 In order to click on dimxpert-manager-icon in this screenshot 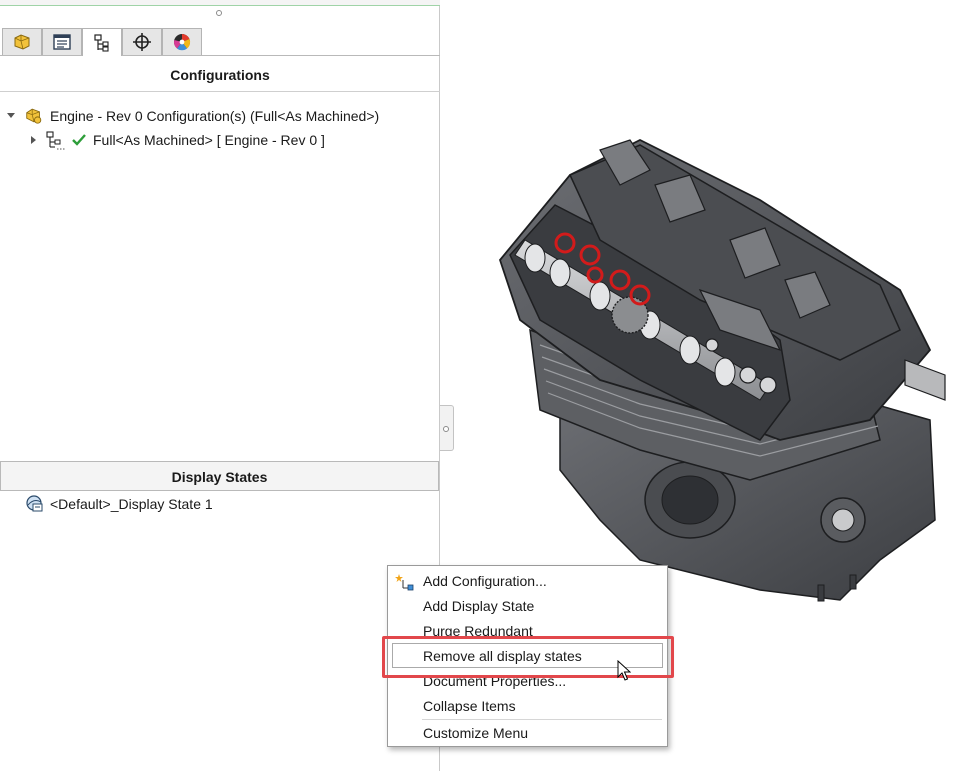, I will do `click(142, 42)`.